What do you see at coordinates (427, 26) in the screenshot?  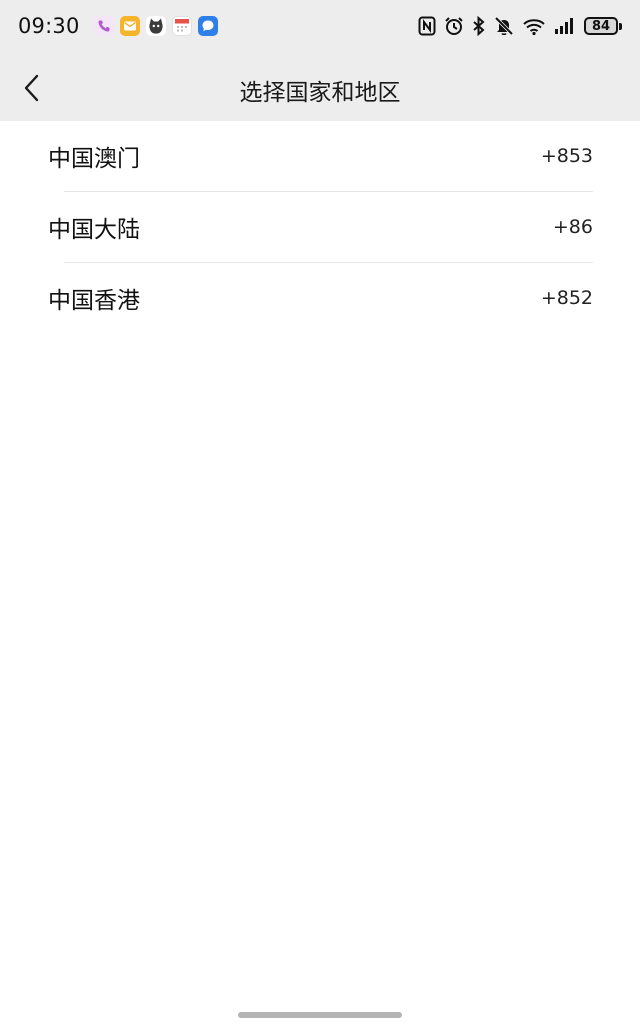 I see `nfc-icon` at bounding box center [427, 26].